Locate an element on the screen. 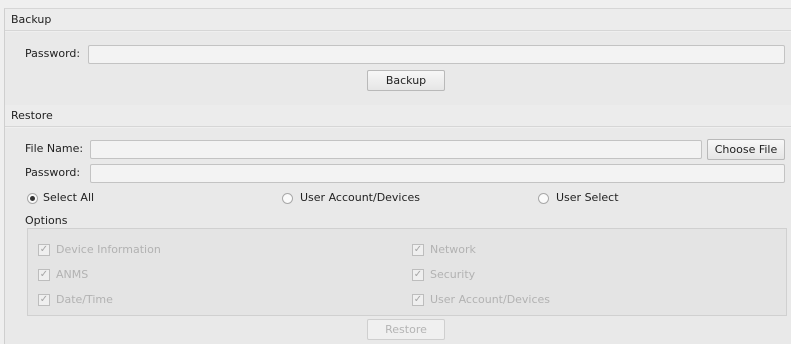 The height and width of the screenshot is (344, 791). option-date-time-checkbox: ✓ is located at coordinates (44, 300).